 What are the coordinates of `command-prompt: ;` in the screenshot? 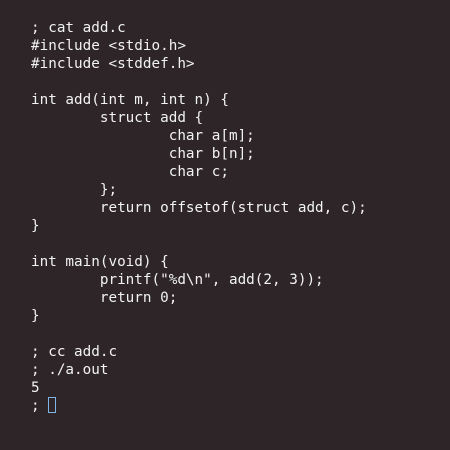 It's located at (240, 406).